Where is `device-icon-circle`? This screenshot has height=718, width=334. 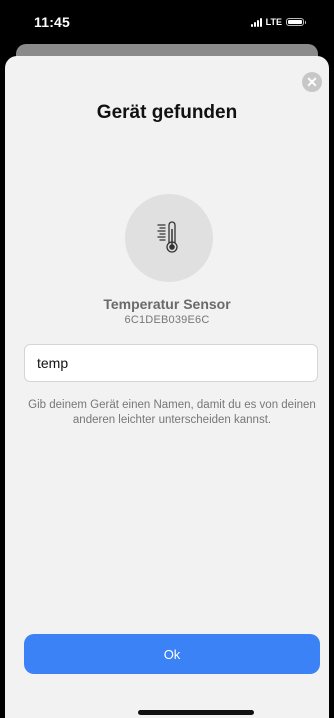 device-icon-circle is located at coordinates (169, 238).